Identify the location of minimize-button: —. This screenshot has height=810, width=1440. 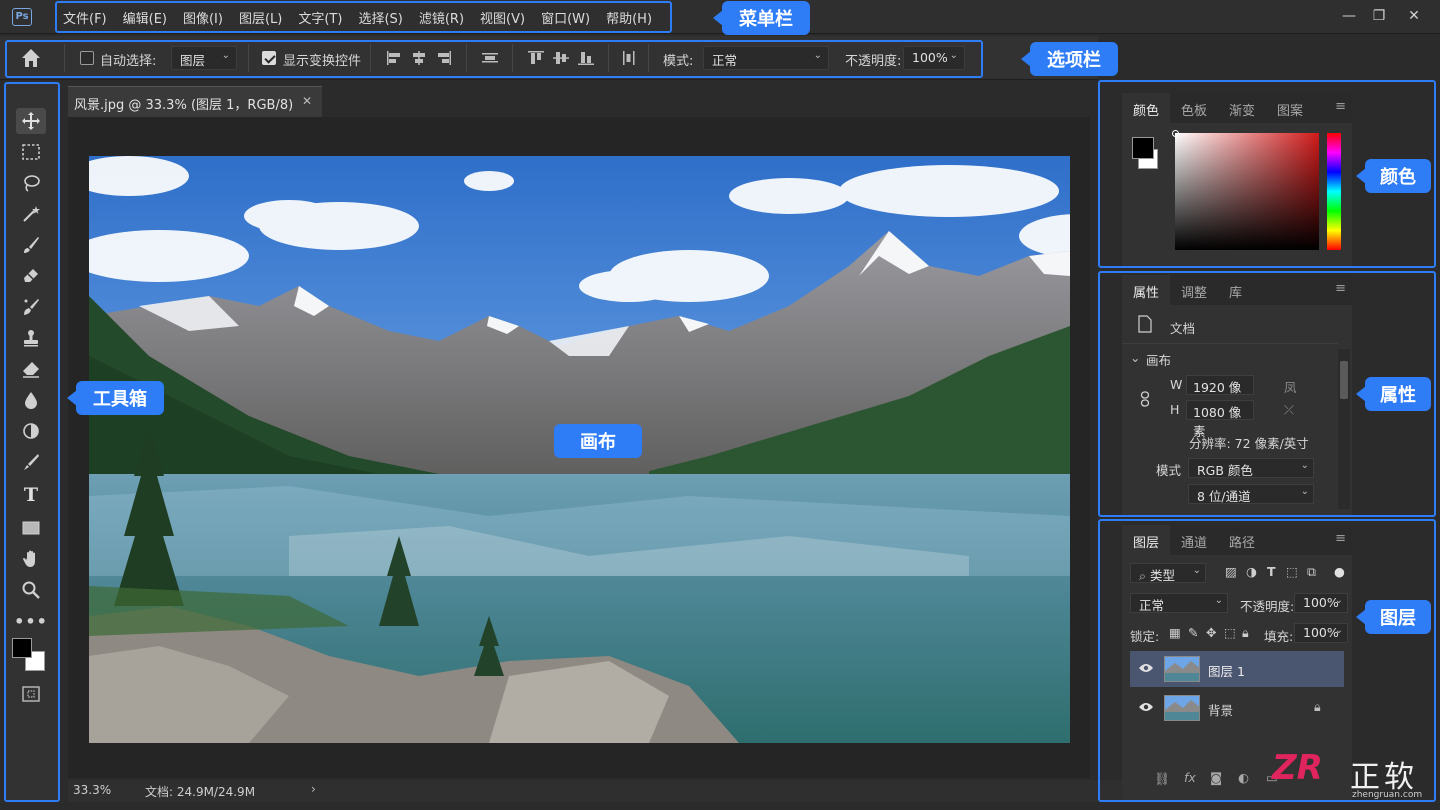
(1349, 16).